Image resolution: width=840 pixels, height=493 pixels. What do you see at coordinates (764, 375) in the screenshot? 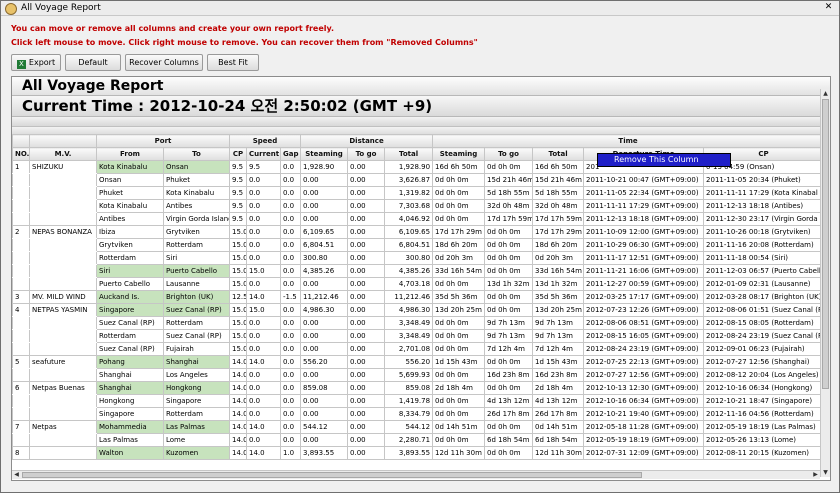
I see `cell-cp-time: 2012-08-12 20:04 (Los Angeles)` at bounding box center [764, 375].